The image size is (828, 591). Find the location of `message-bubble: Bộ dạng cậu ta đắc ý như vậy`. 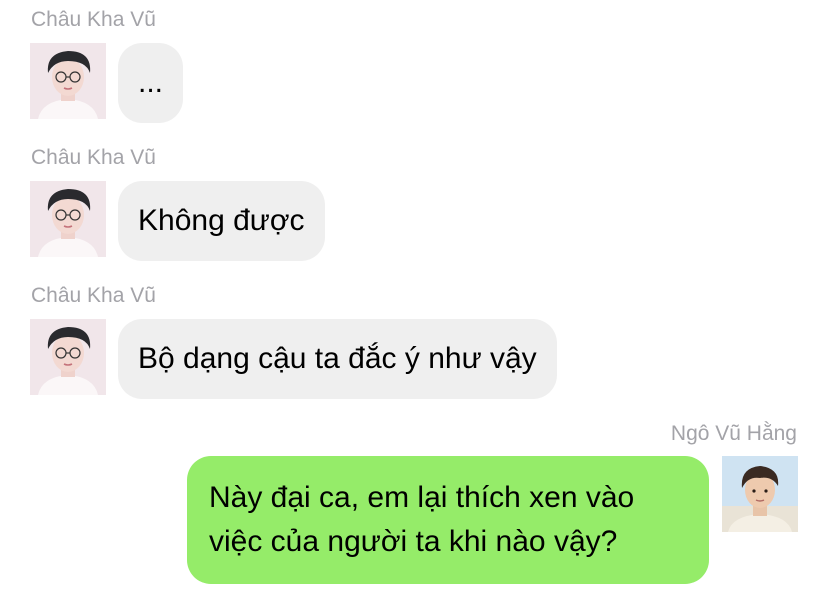

message-bubble: Bộ dạng cậu ta đắc ý như vậy is located at coordinates (337, 359).